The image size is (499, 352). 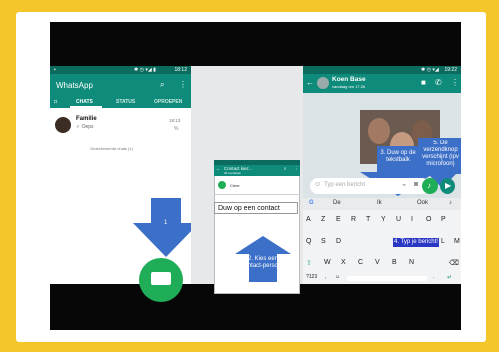 I want to click on phone-icon: ✆, so click(x=438, y=82).